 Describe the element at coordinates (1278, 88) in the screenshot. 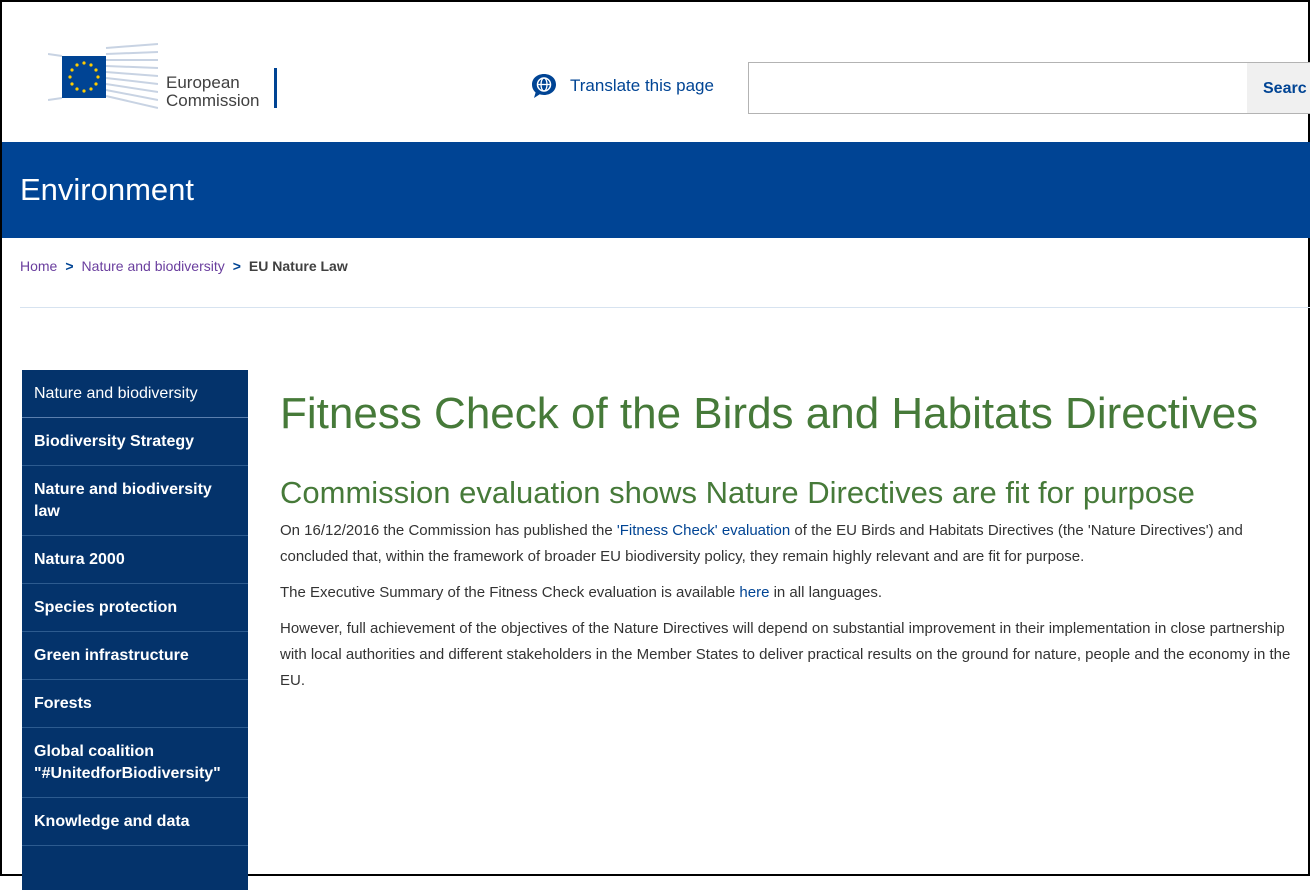

I see `search-button: Searc` at that location.